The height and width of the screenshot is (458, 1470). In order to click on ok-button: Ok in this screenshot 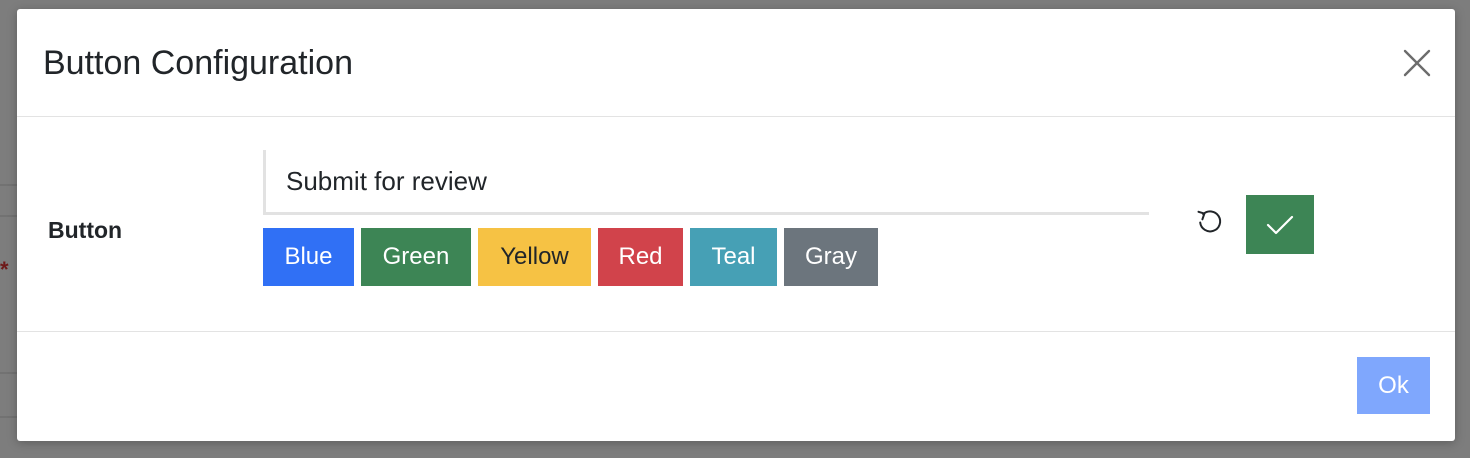, I will do `click(1393, 385)`.